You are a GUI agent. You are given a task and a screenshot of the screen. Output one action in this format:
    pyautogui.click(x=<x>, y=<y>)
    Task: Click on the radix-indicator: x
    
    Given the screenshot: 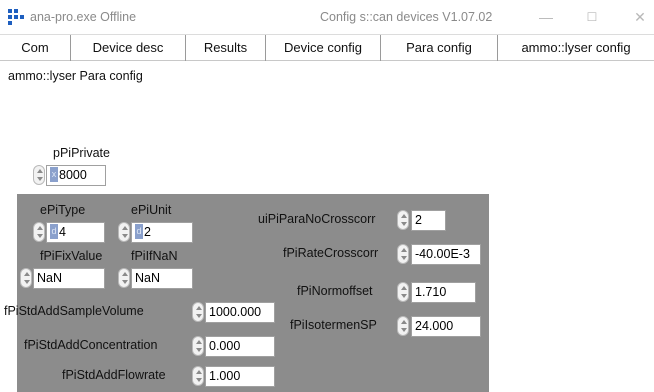 What is the action you would take?
    pyautogui.click(x=54, y=175)
    